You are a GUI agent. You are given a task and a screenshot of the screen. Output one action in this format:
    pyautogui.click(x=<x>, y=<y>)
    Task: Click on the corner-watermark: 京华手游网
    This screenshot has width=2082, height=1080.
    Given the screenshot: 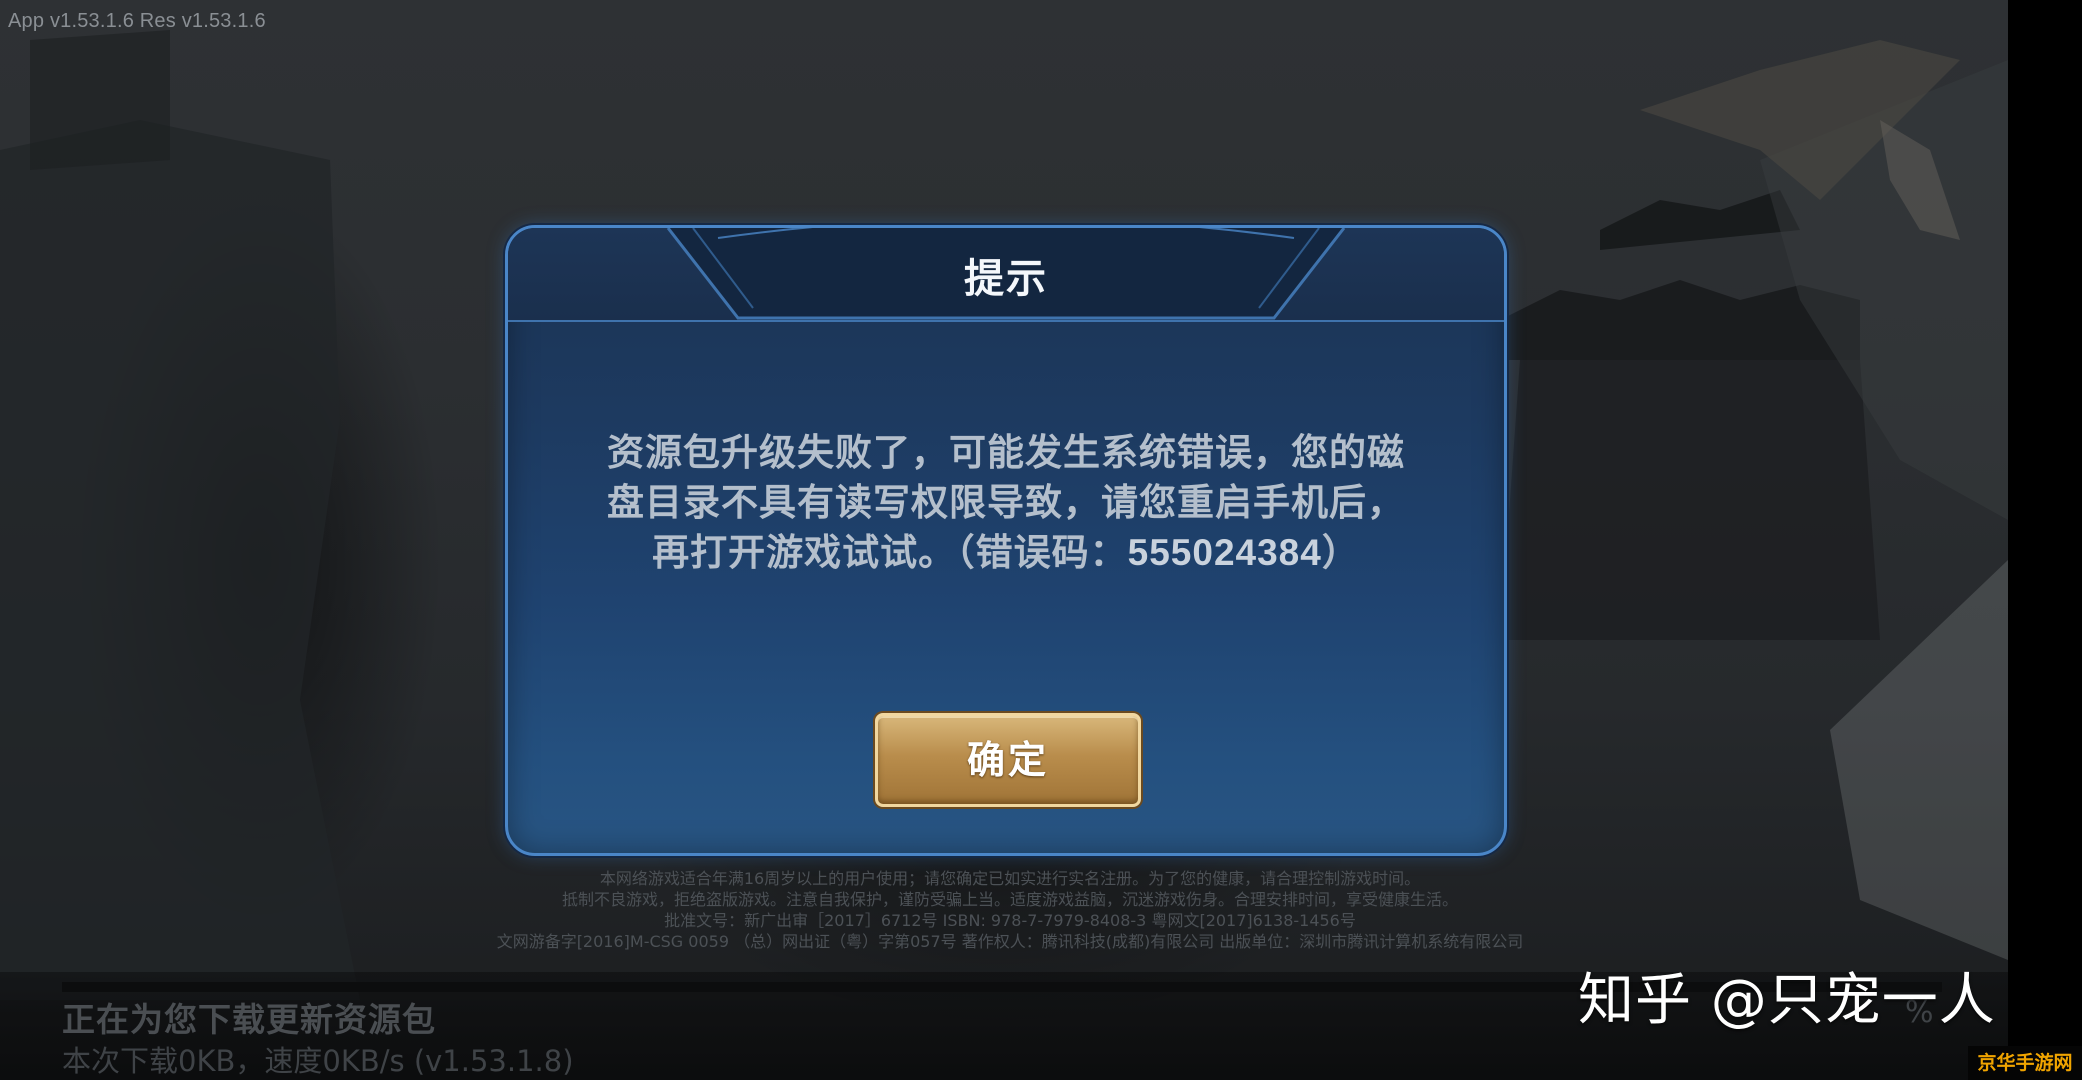 What is the action you would take?
    pyautogui.click(x=2025, y=1063)
    